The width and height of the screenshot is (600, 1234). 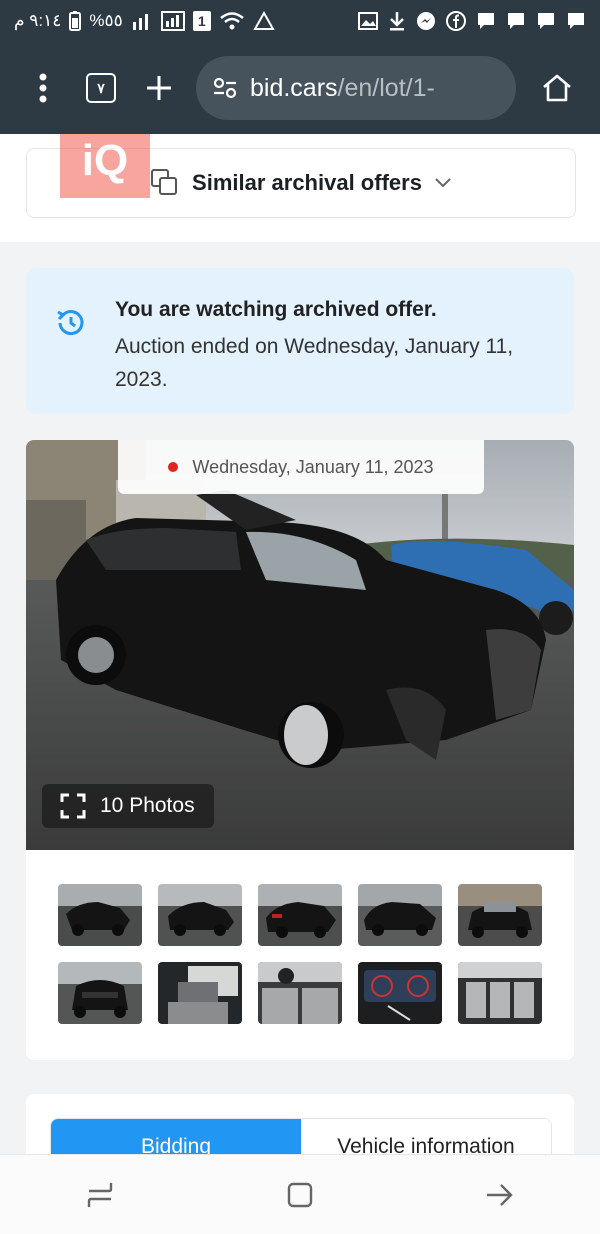 I want to click on site-settings-icon, so click(x=225, y=88).